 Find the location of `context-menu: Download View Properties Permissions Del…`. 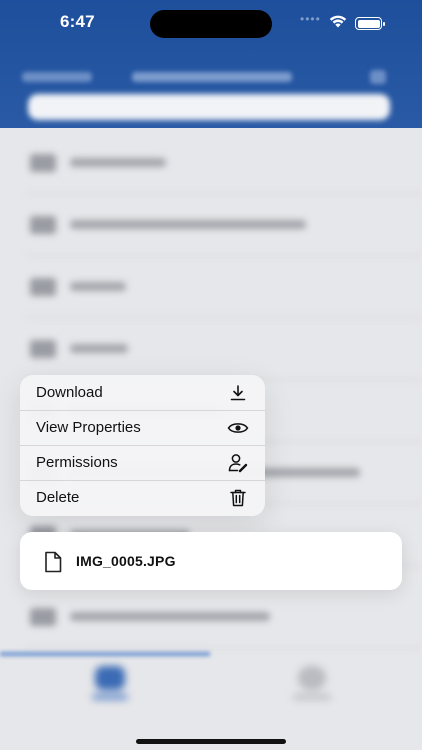

context-menu: Download View Properties Permissions Del… is located at coordinates (142, 445).